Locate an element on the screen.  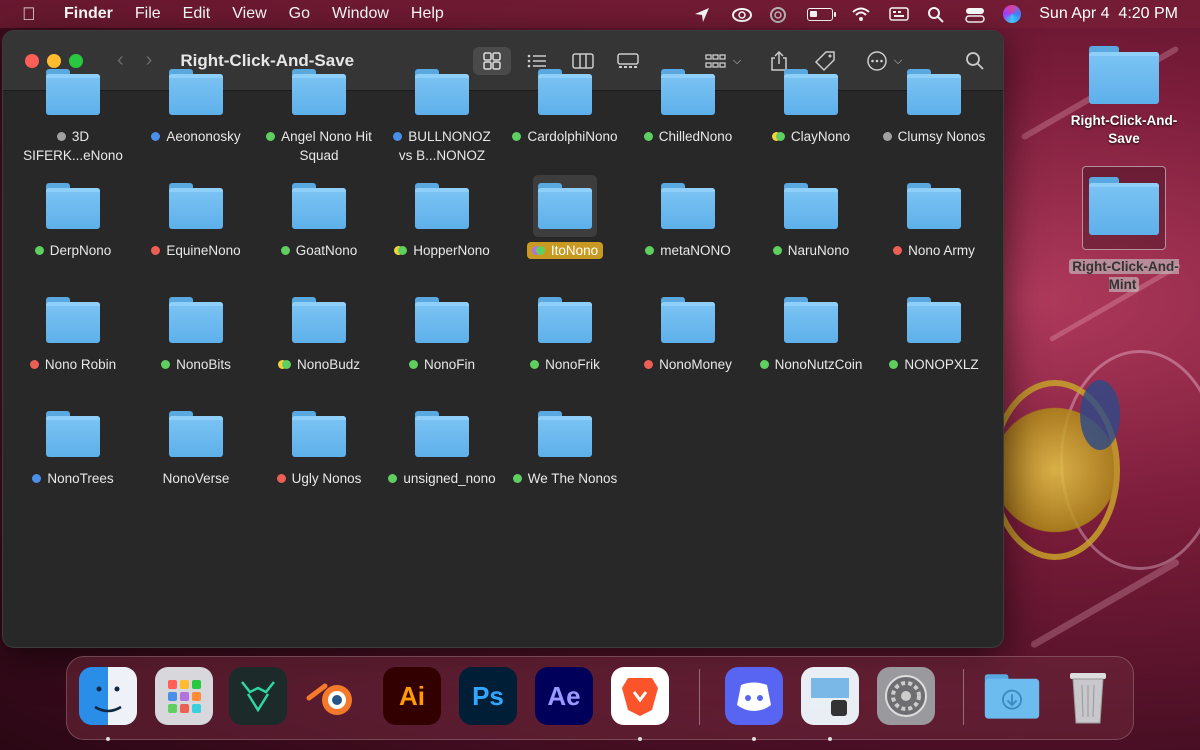
downloads-folder-icon is located at coordinates (1012, 696).